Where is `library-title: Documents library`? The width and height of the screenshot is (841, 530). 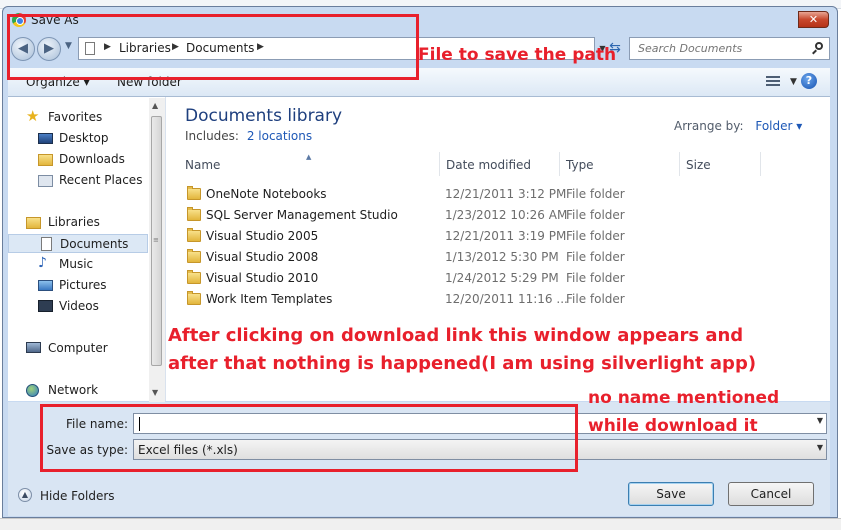 library-title: Documents library is located at coordinates (264, 116).